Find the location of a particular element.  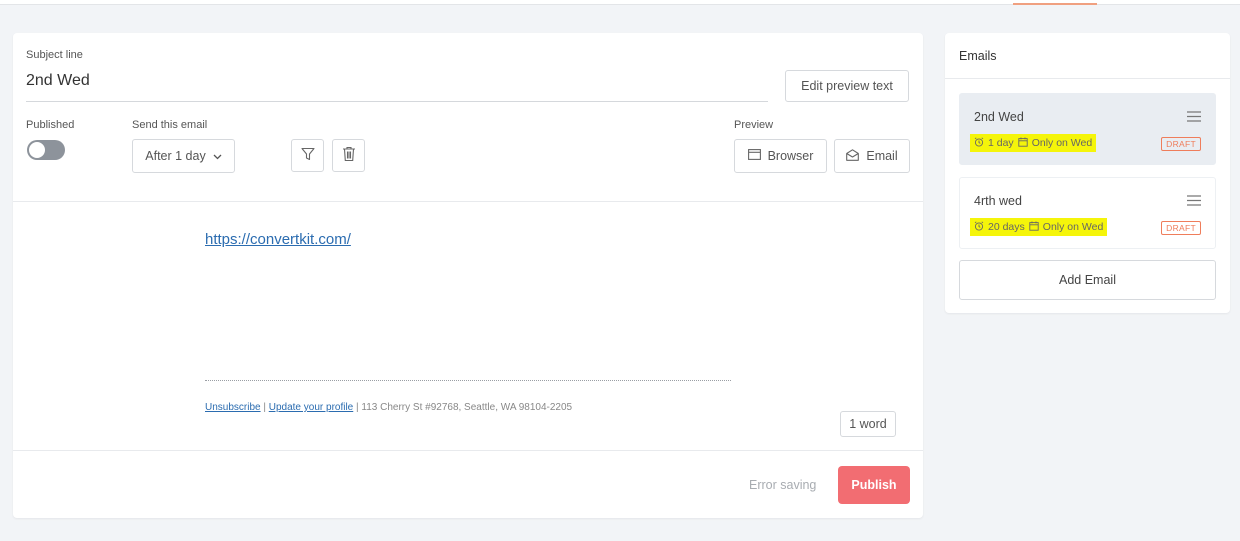

subject-line-label: Subject line is located at coordinates (54, 55).